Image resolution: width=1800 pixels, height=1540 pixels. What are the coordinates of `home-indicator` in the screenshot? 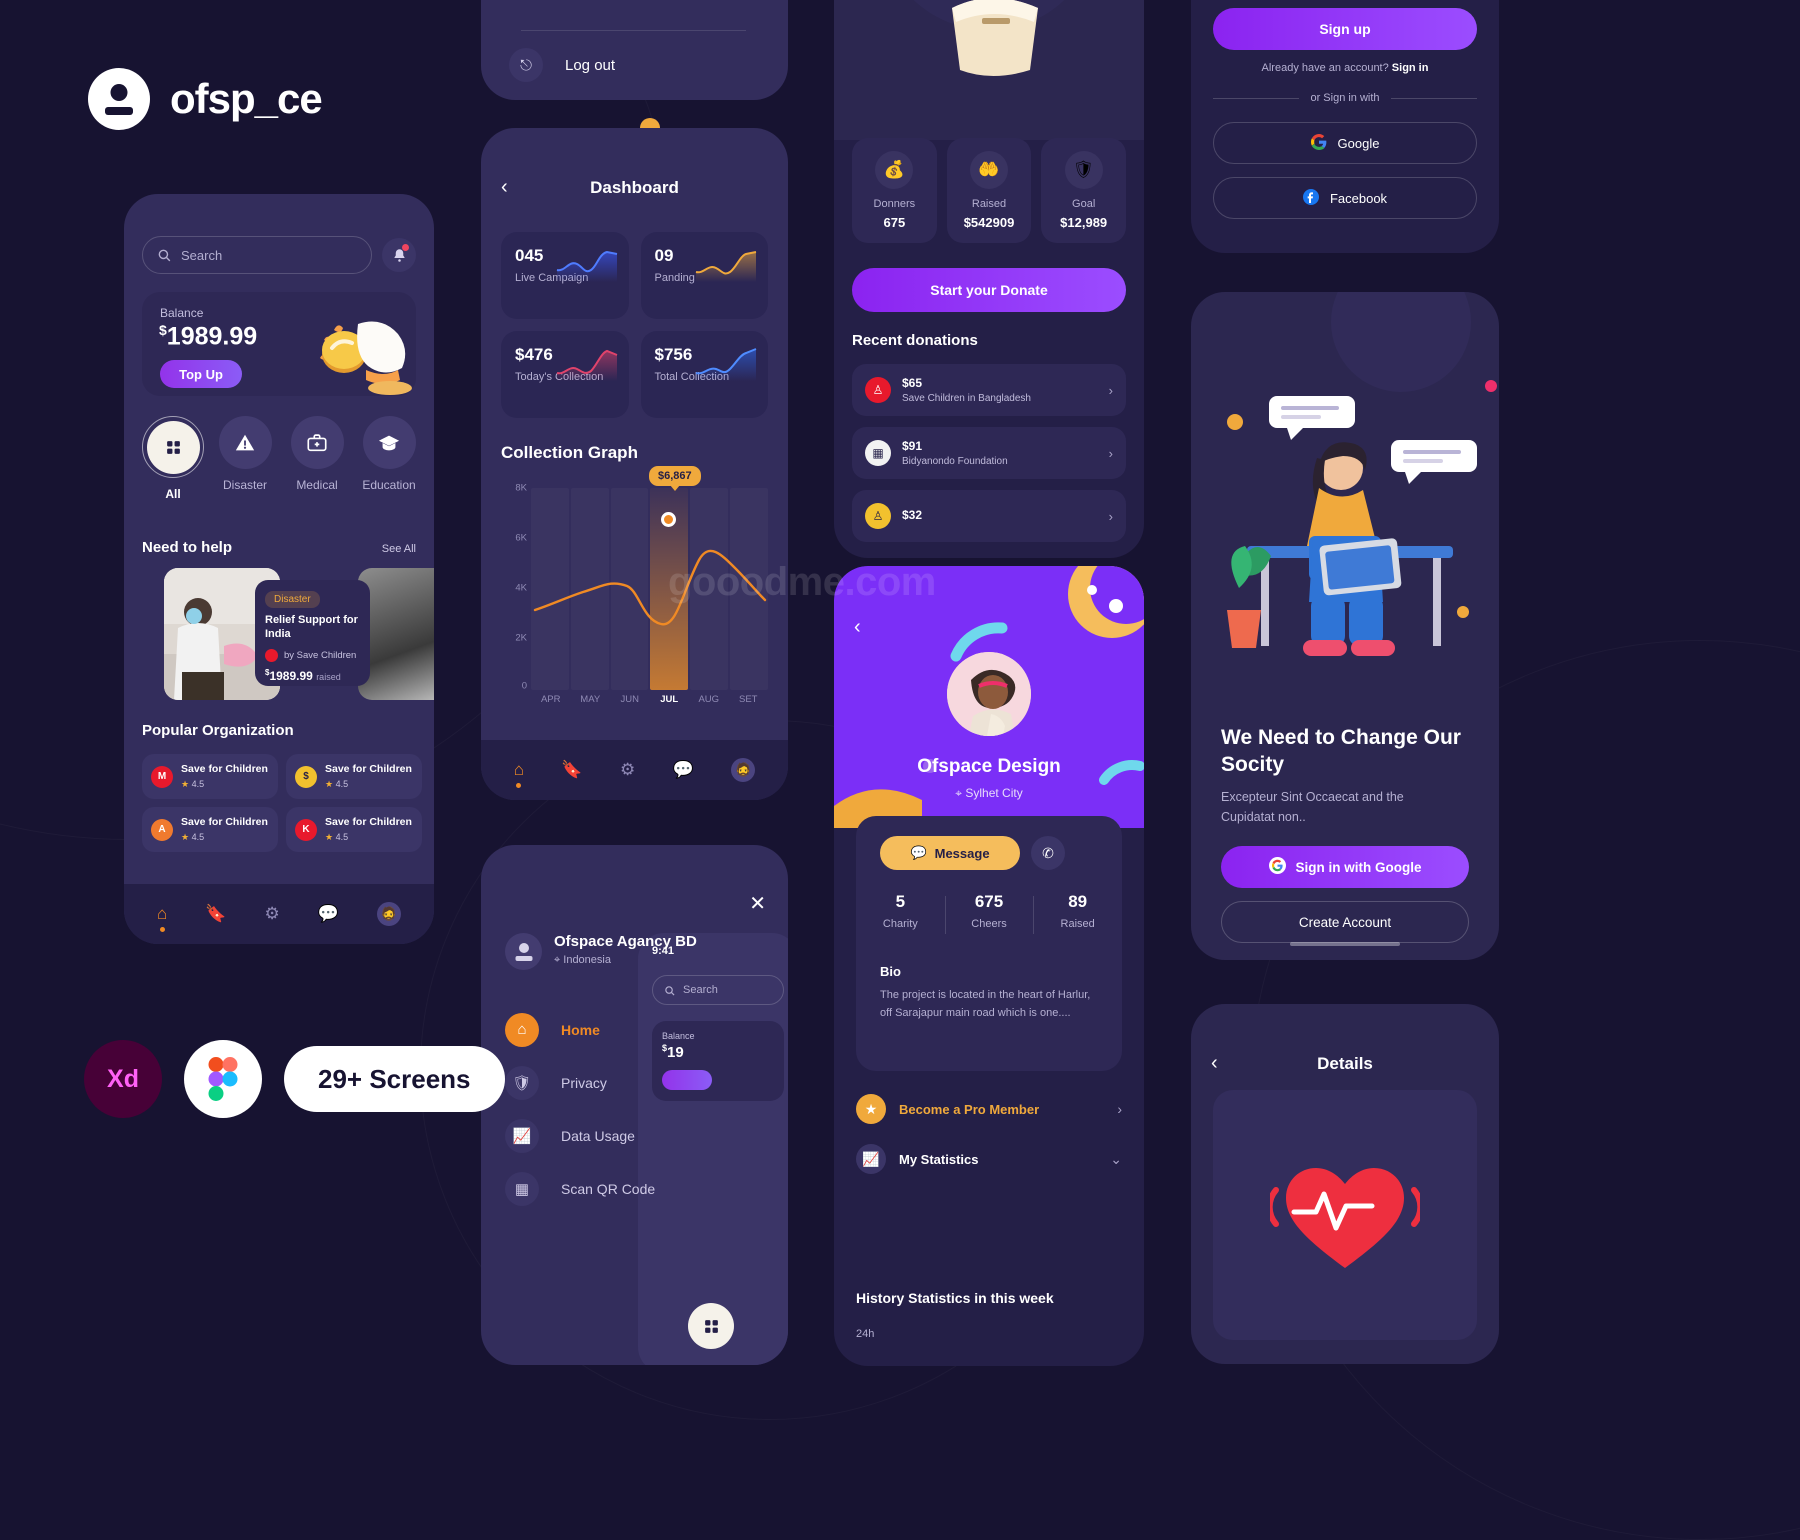 It's located at (1345, 944).